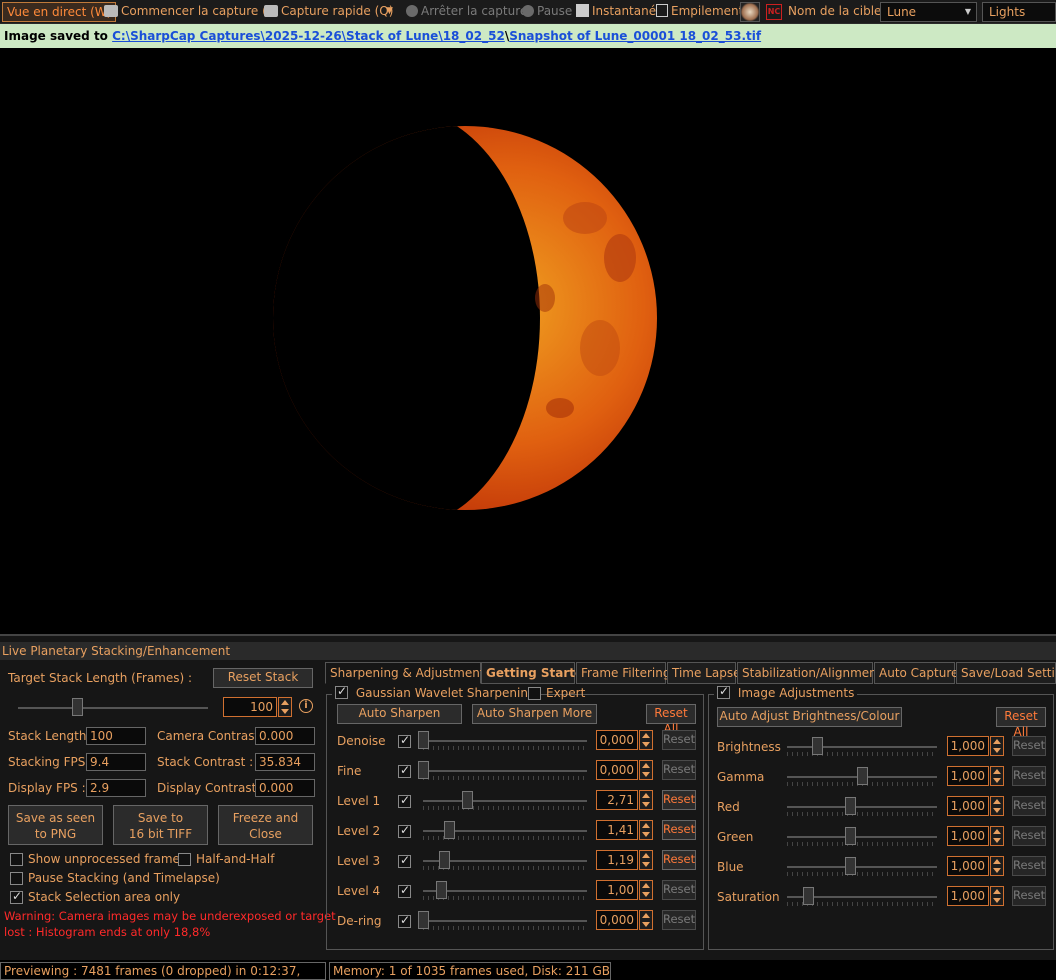 This screenshot has width=1056, height=980. Describe the element at coordinates (635, 36) in the screenshot. I see `saved-file-link: Snapshot of Lune_00001 18_02_53.tif` at that location.